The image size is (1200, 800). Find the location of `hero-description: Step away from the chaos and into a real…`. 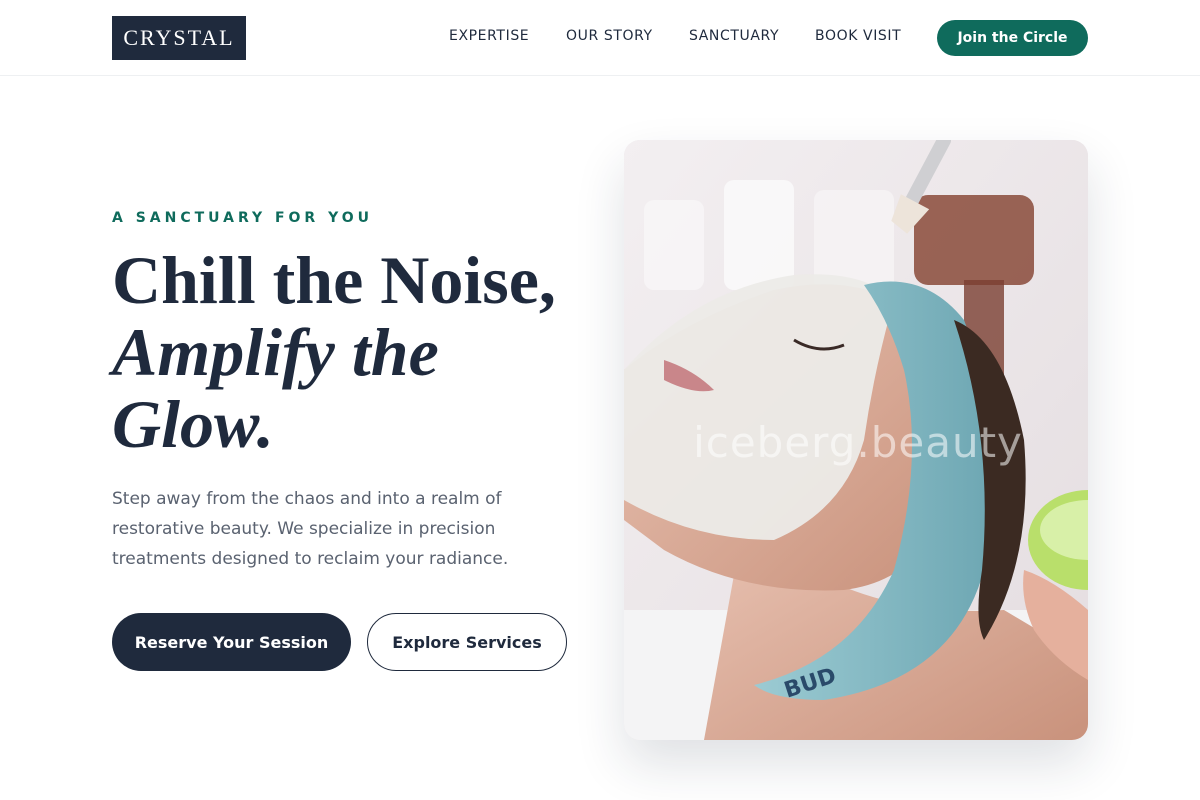

hero-description: Step away from the chaos and into a real… is located at coordinates (310, 529).